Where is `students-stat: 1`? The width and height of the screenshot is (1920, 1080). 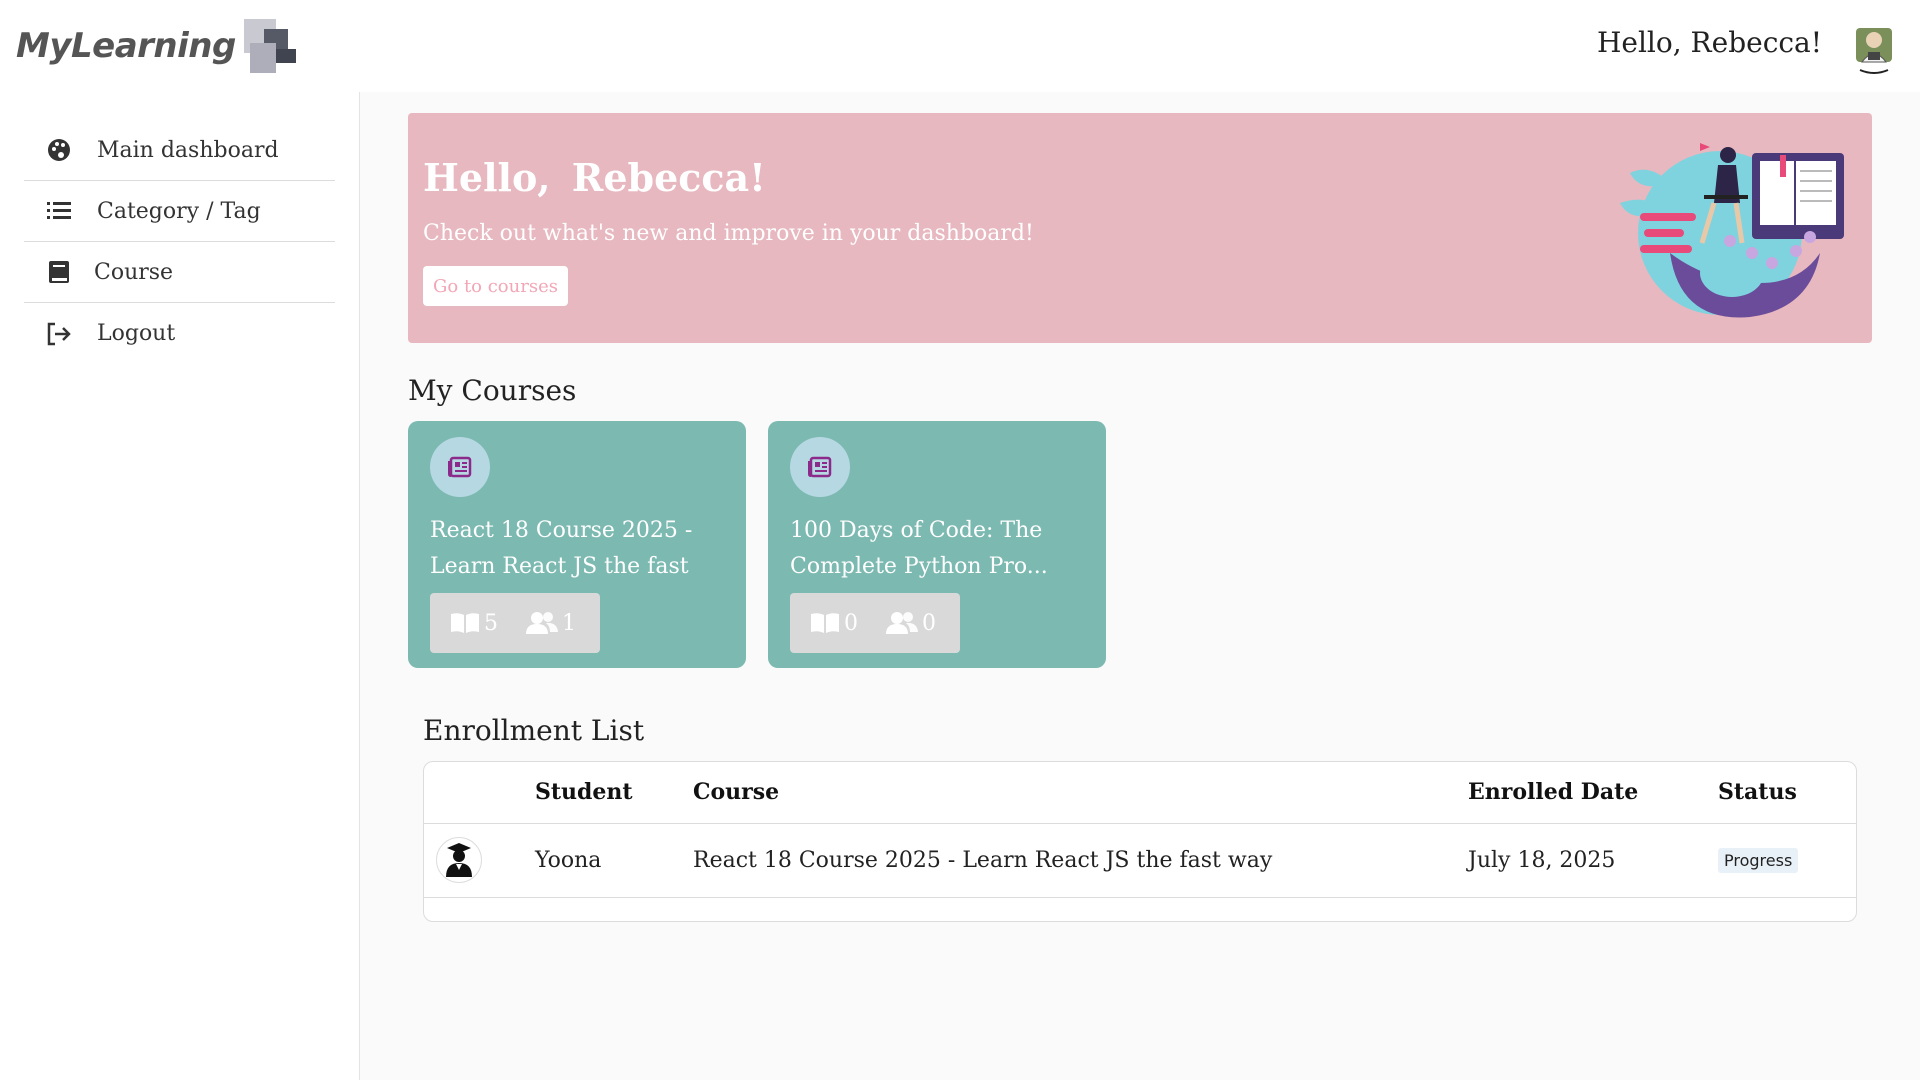 students-stat: 1 is located at coordinates (551, 623).